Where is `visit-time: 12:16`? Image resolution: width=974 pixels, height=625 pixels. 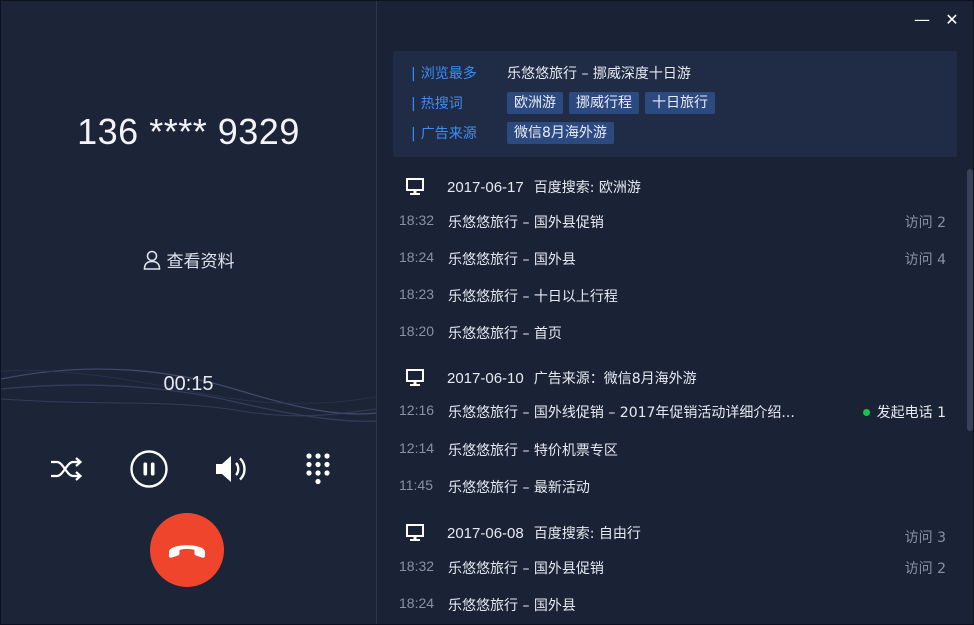 visit-time: 12:16 is located at coordinates (417, 410).